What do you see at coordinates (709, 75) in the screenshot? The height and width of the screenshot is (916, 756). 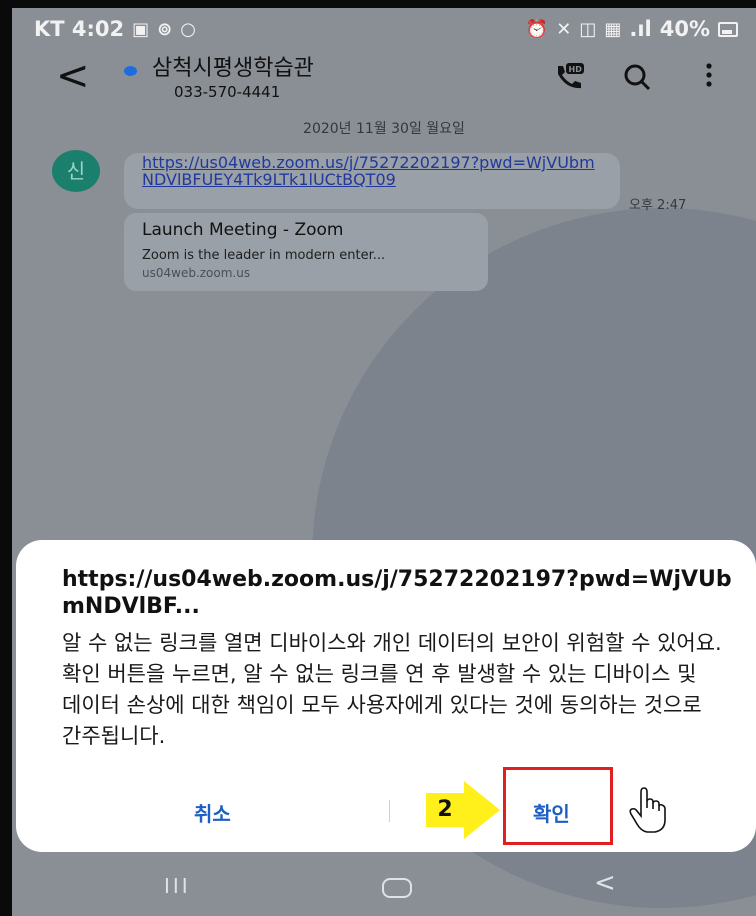 I see `more-options-icon` at bounding box center [709, 75].